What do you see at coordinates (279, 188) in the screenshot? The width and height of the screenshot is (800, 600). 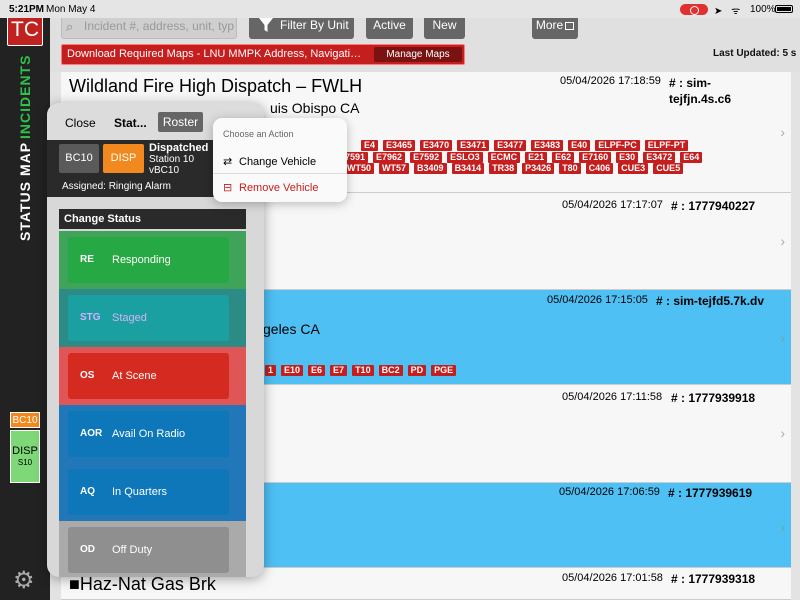 I see `remove-vehicle-label: Remove Vehicle` at bounding box center [279, 188].